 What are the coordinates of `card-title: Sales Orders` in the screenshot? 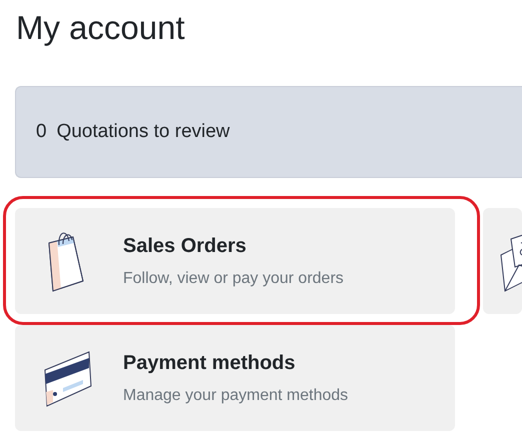 It's located at (185, 246).